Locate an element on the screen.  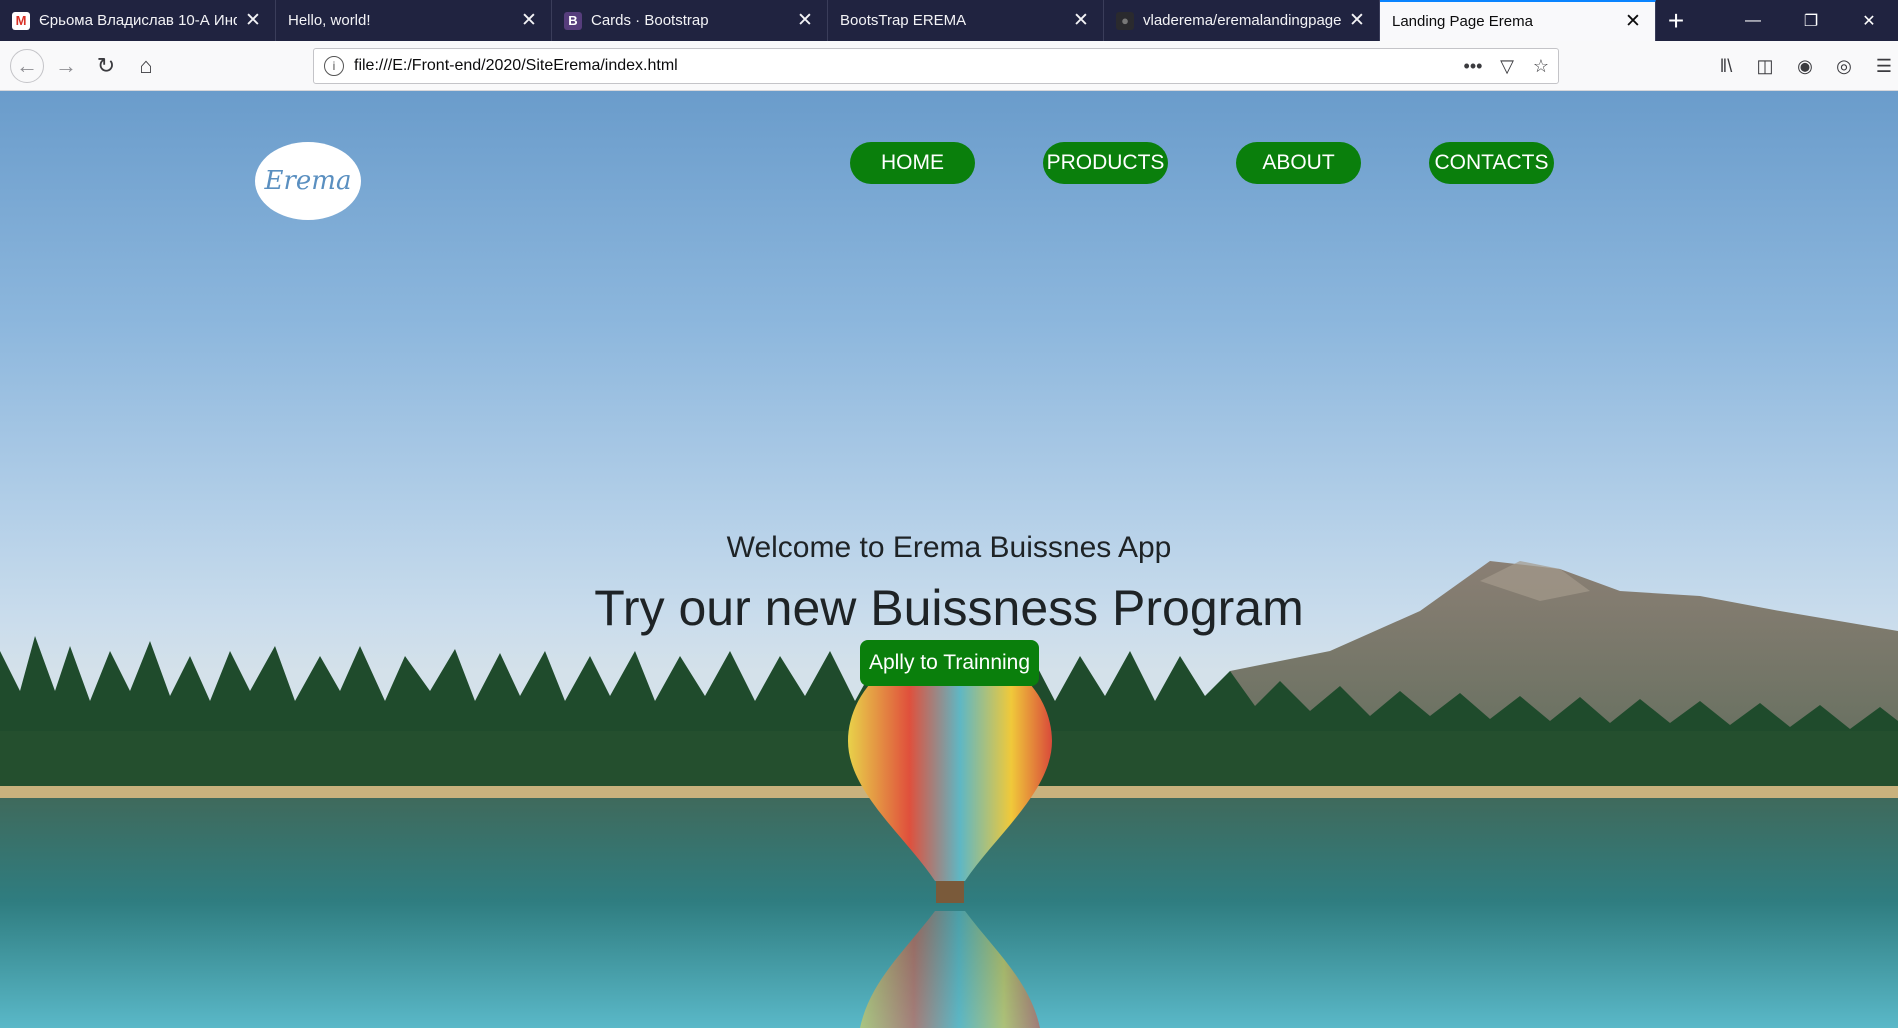
tab-landing-page: Landing Page Erema ✕ is located at coordinates (1518, 20).